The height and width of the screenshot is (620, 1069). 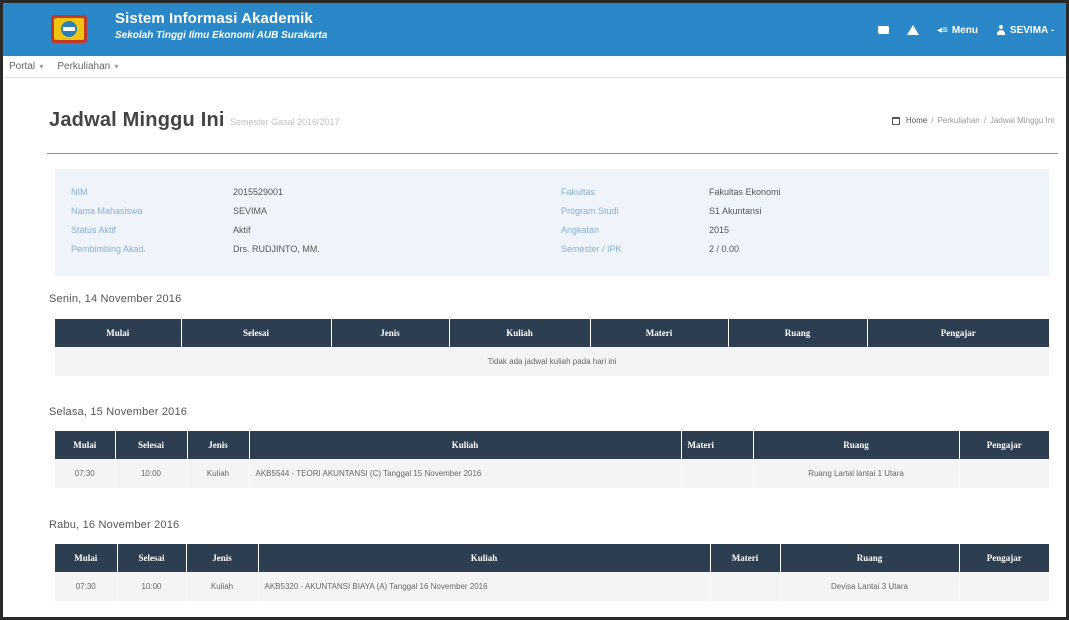 What do you see at coordinates (916, 120) in the screenshot?
I see `breadcrumb-home: Home` at bounding box center [916, 120].